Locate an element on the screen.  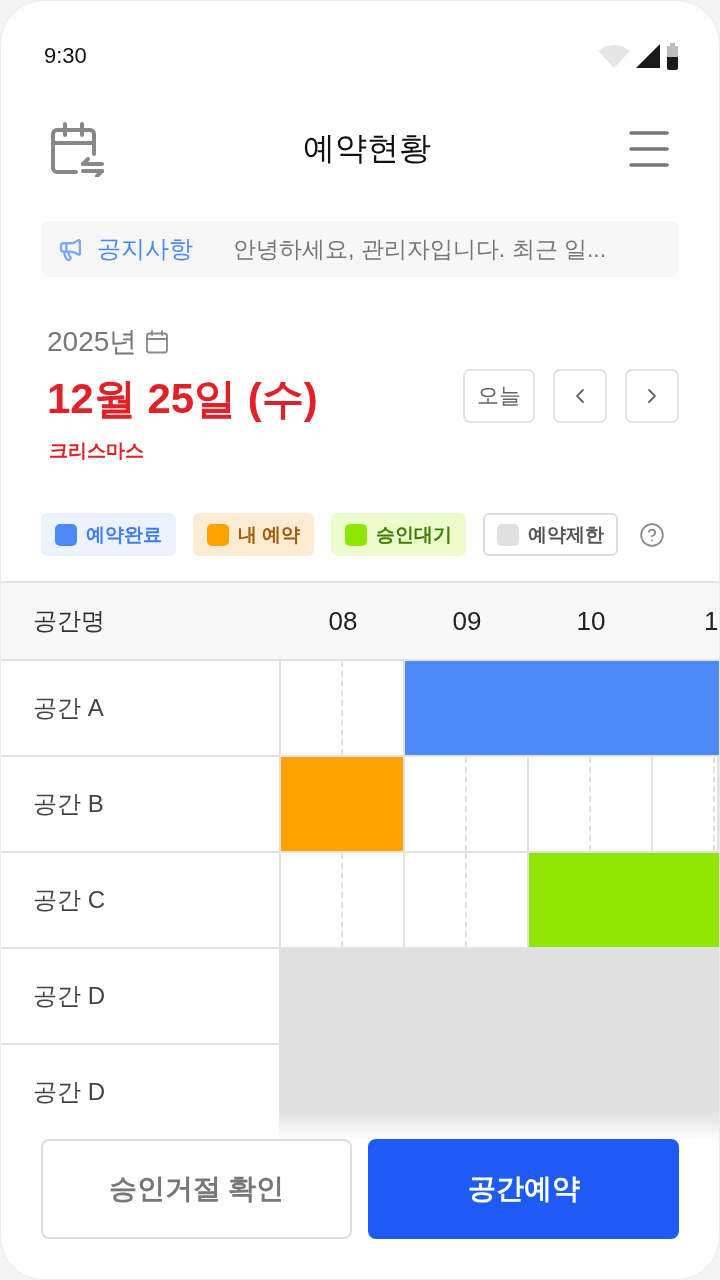
battery-icon is located at coordinates (672, 56).